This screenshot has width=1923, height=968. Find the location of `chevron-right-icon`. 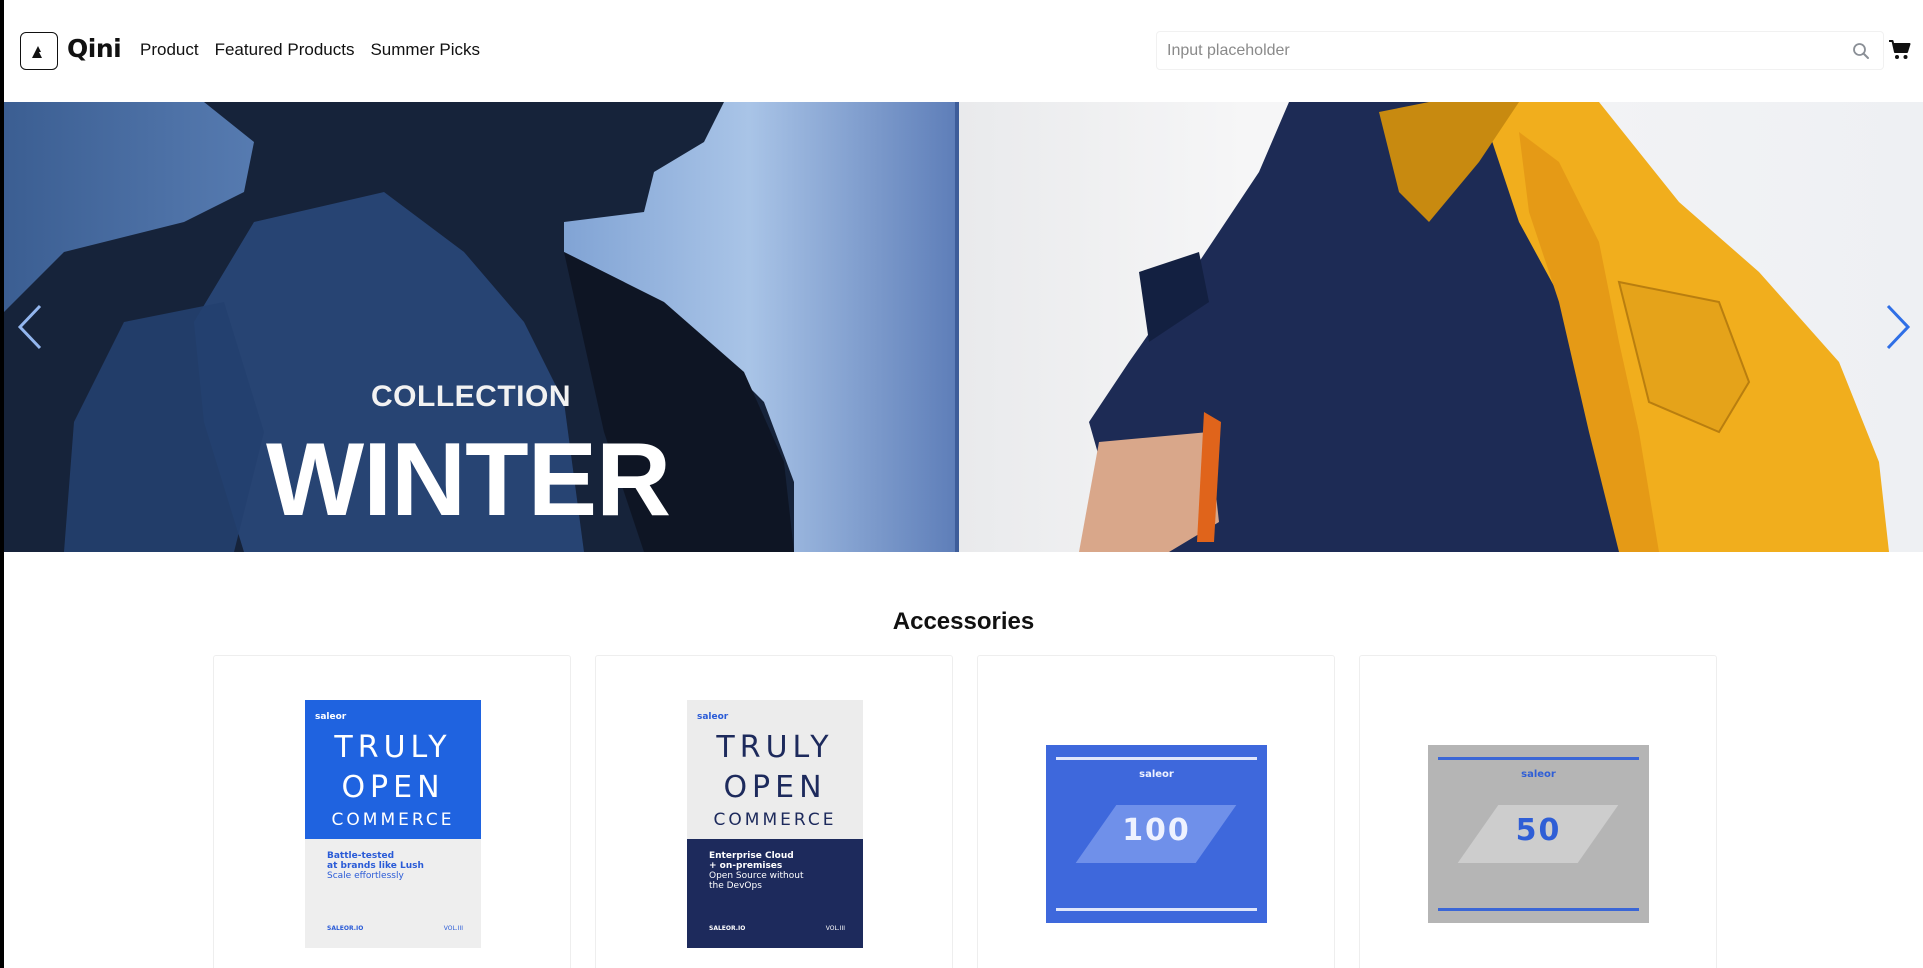

chevron-right-icon is located at coordinates (1898, 327).